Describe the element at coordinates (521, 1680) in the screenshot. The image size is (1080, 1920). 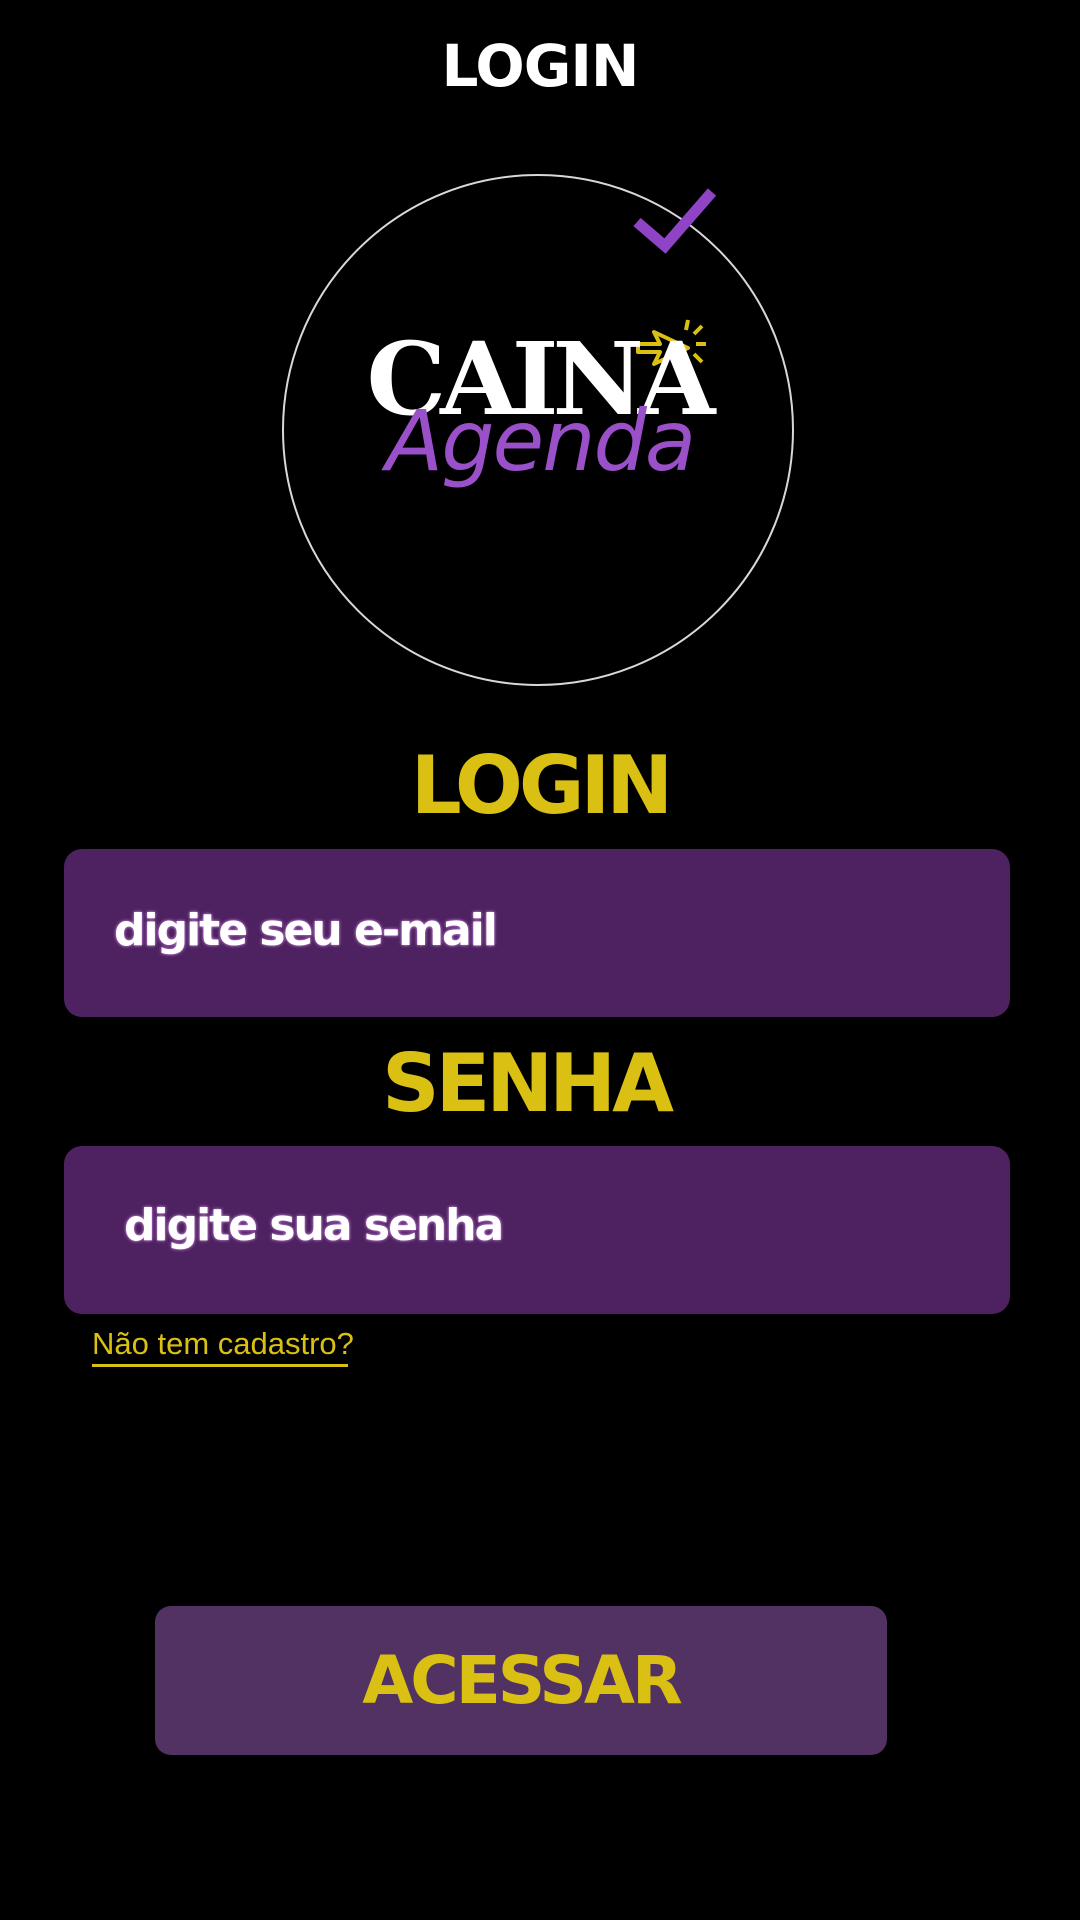
I see `access-button: ACESSAR` at that location.